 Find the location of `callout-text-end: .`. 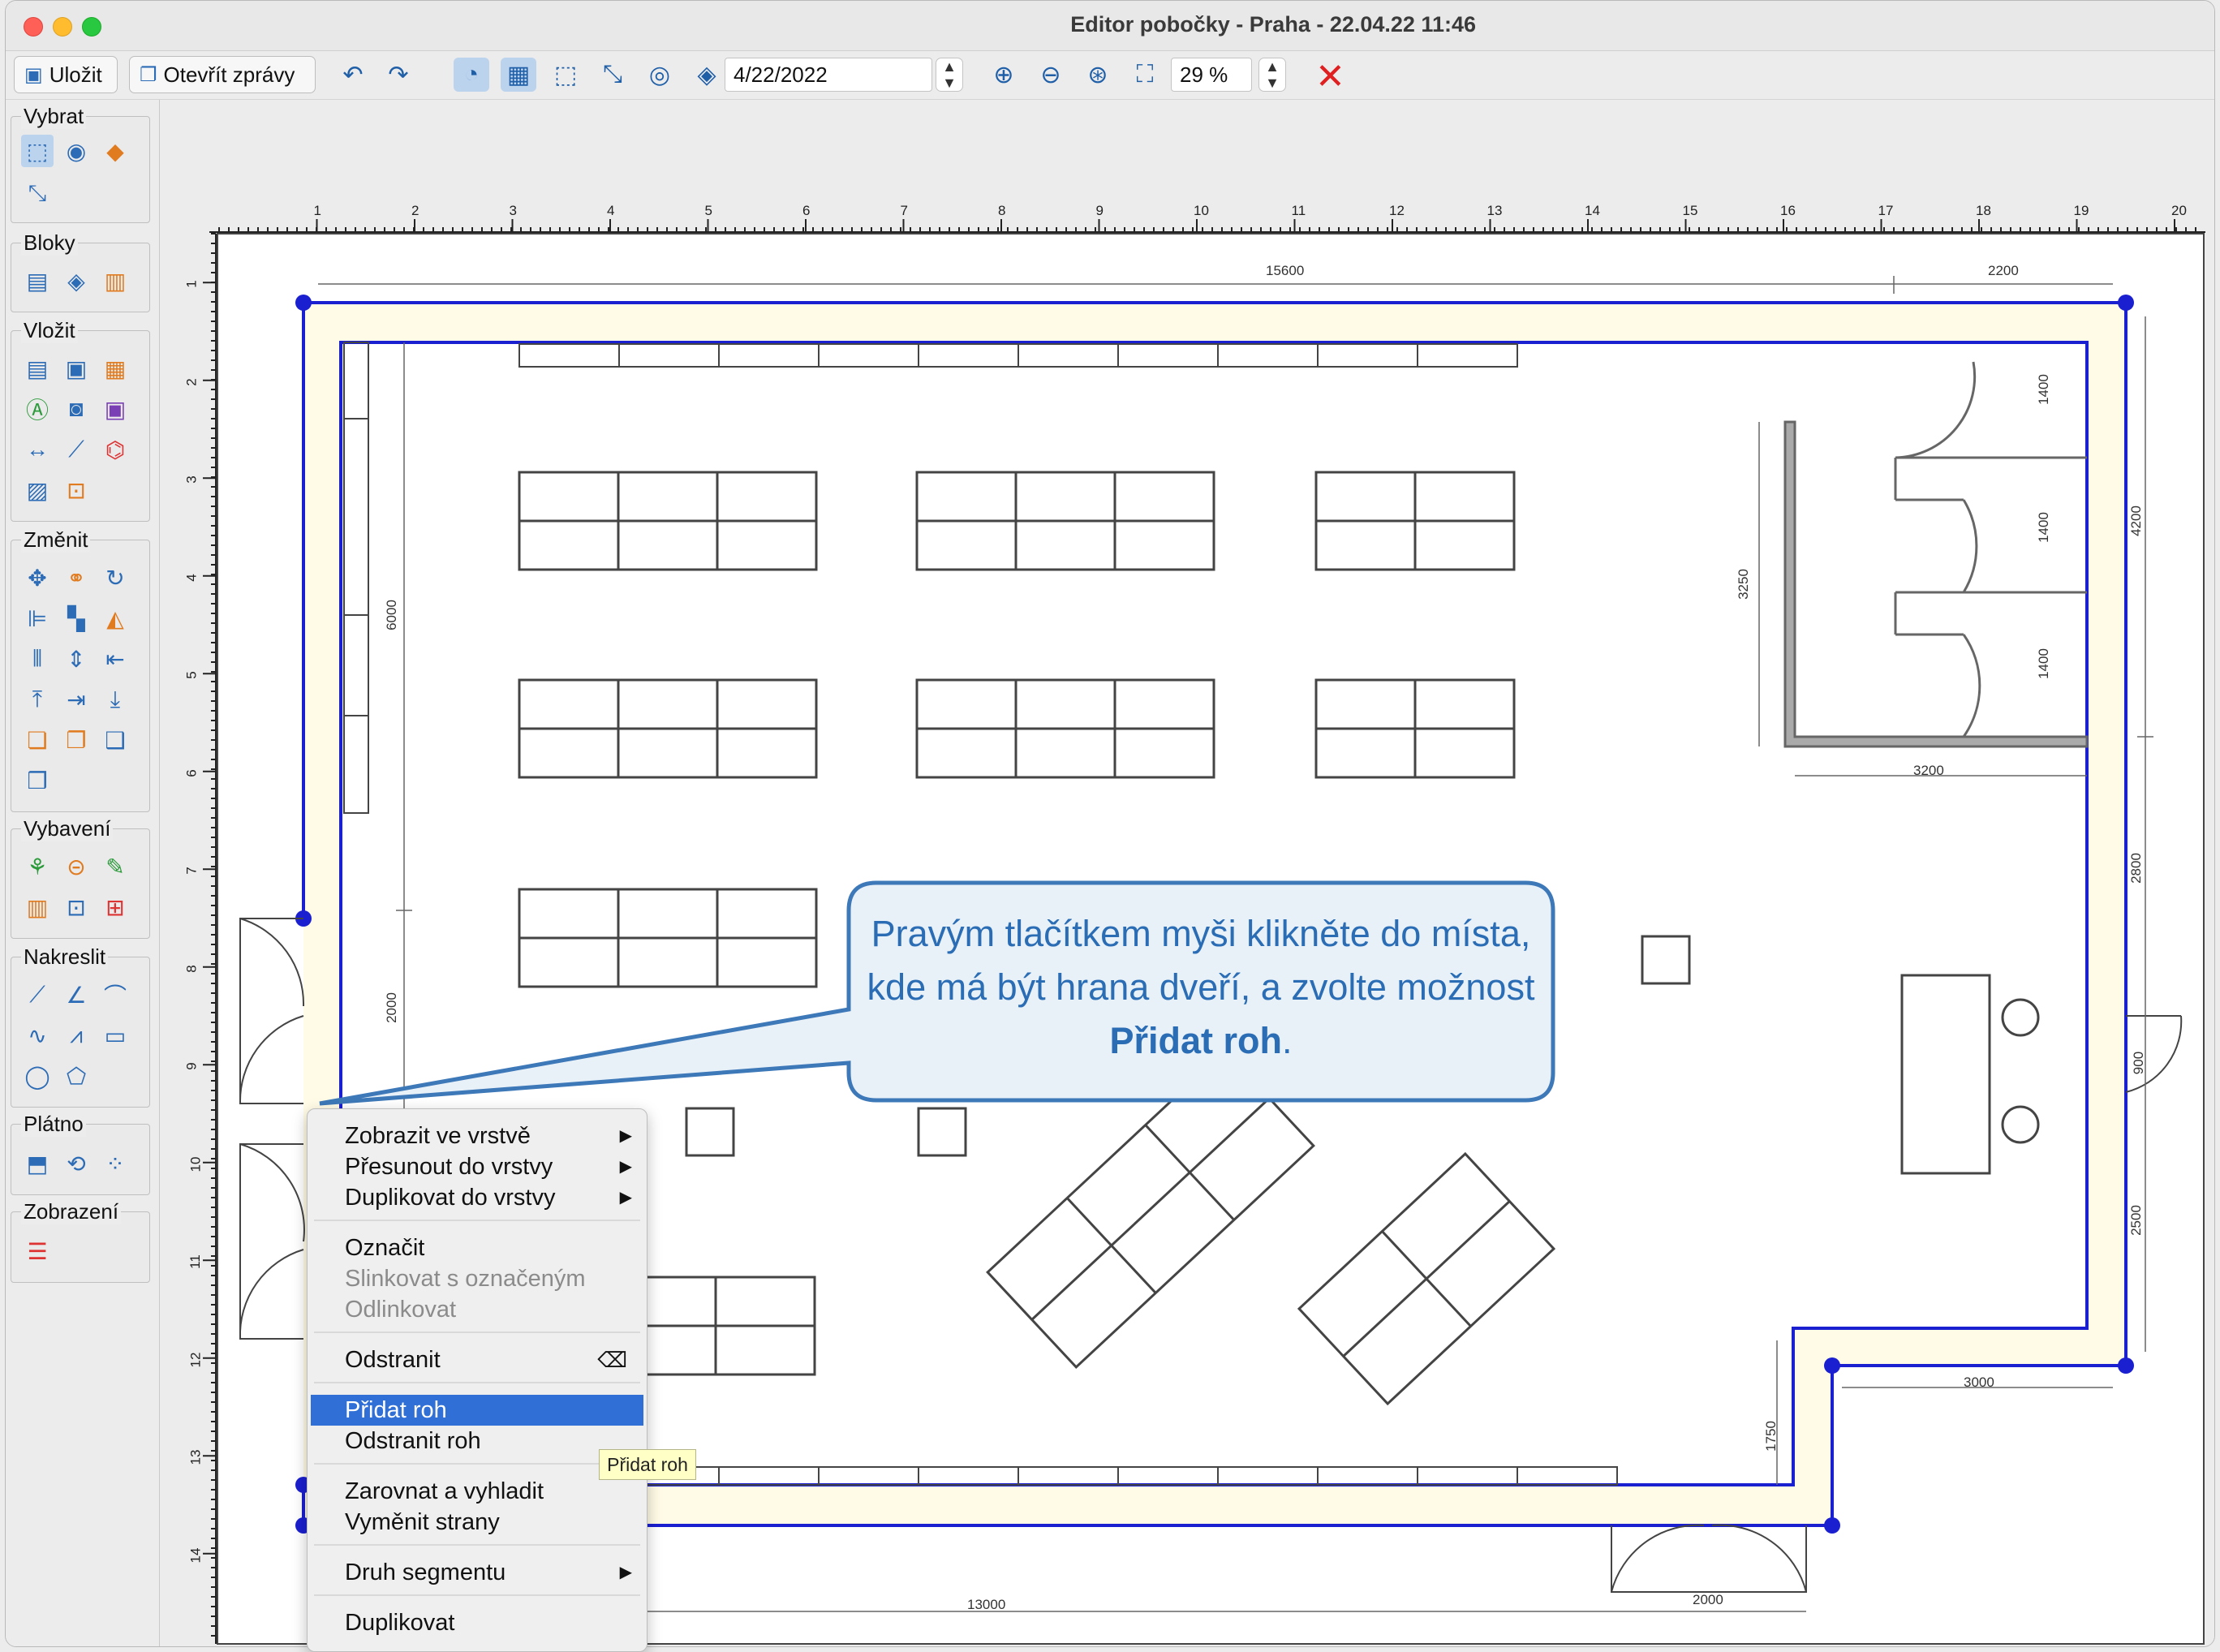

callout-text-end: . is located at coordinates (1287, 1040).